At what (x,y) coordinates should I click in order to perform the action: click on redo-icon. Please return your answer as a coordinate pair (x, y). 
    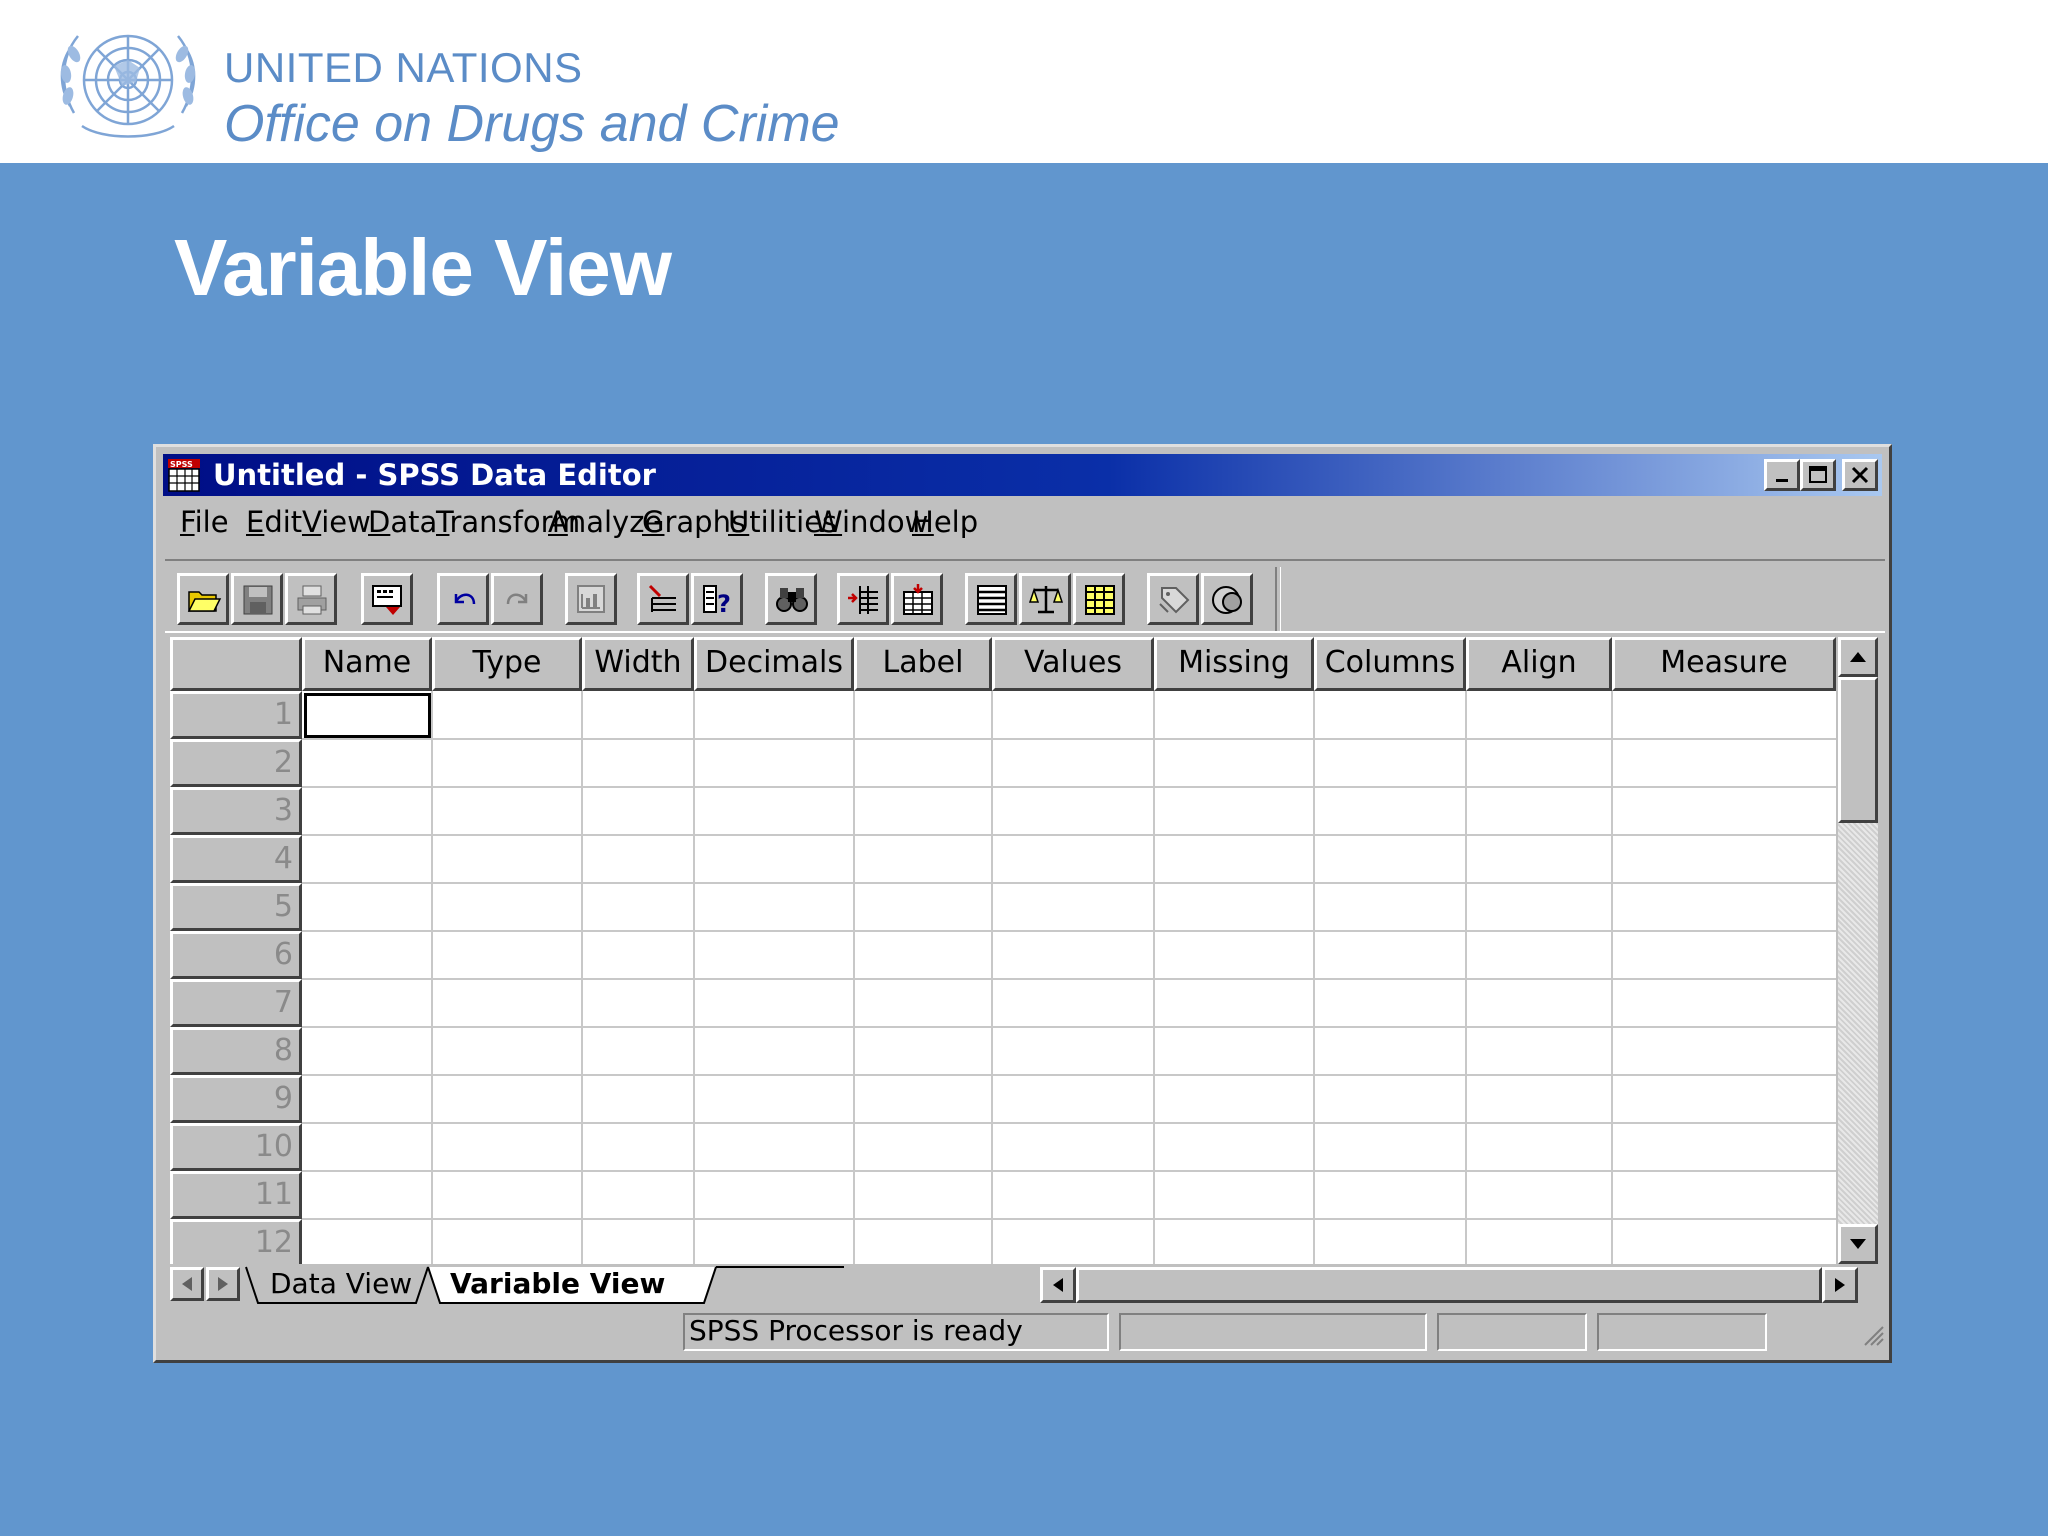
    Looking at the image, I should click on (517, 599).